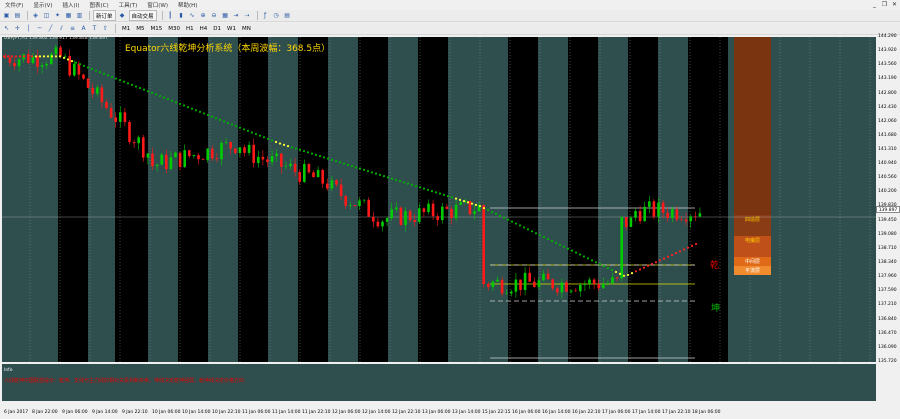 The height and width of the screenshot is (419, 900). Describe the element at coordinates (72, 28) in the screenshot. I see `fibonacci-icon: ≡` at that location.